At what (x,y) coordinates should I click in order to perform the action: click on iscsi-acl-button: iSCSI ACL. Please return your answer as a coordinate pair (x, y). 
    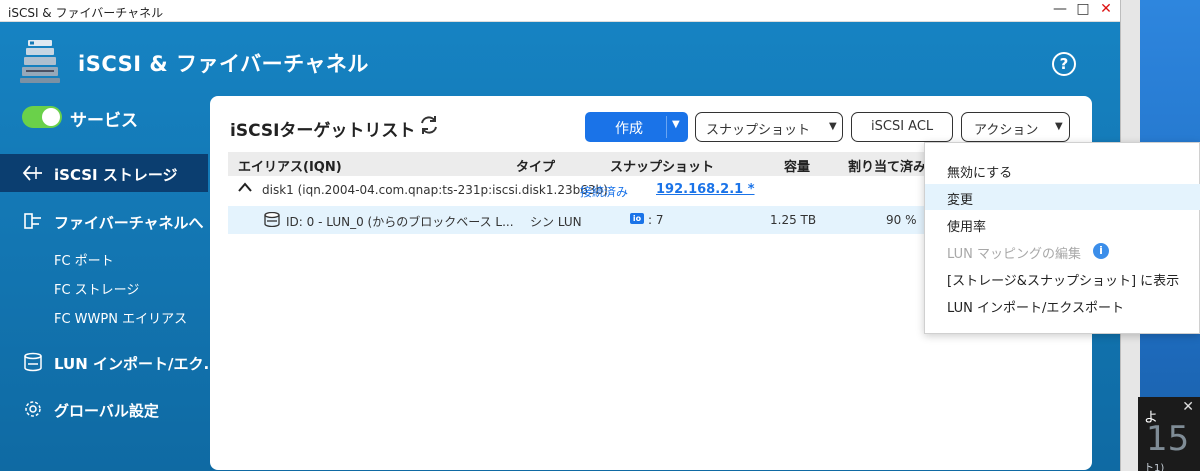
    Looking at the image, I should click on (902, 127).